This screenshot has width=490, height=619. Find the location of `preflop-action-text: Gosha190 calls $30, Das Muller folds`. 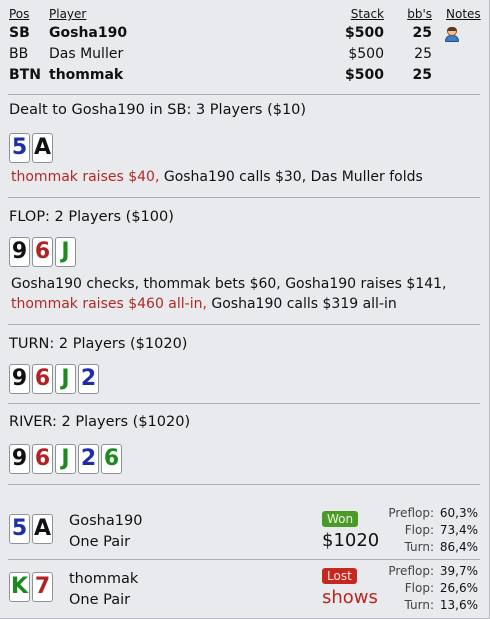

preflop-action-text: Gosha190 calls $30, Das Muller folds is located at coordinates (291, 177).